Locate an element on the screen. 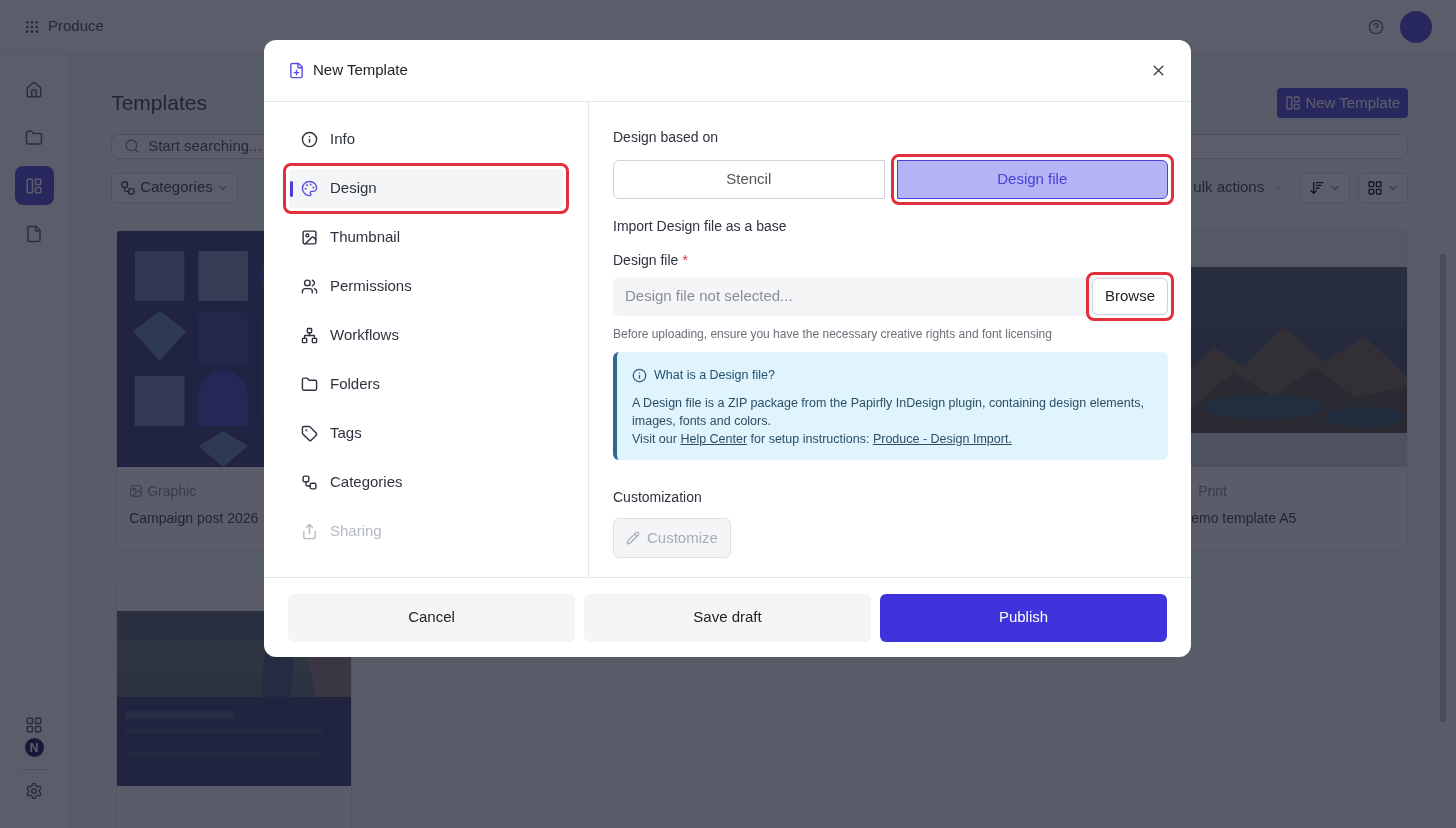 Image resolution: width=1456 pixels, height=828 pixels. nav-label: Categories is located at coordinates (366, 482).